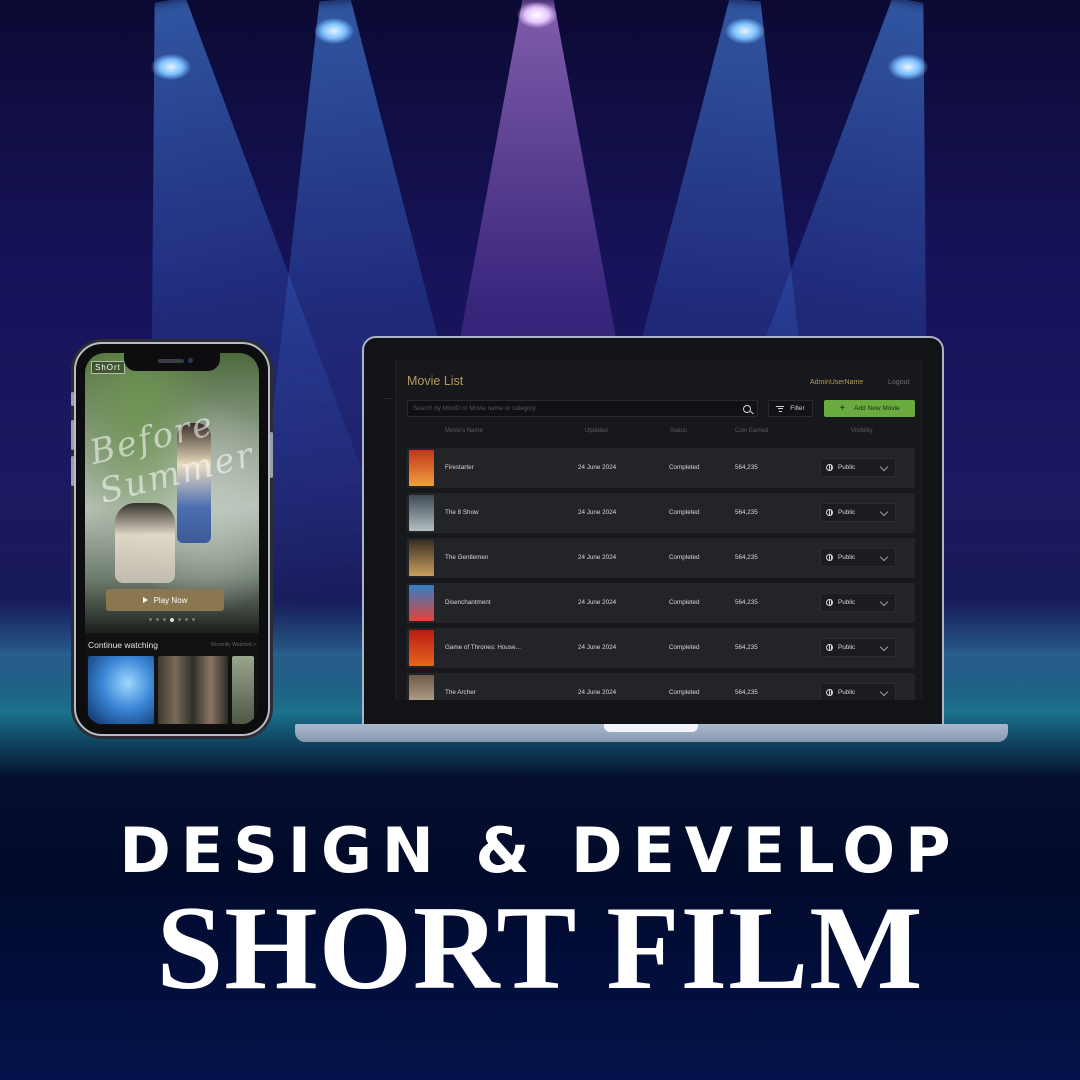 This screenshot has height=1080, width=1080. Describe the element at coordinates (836, 382) in the screenshot. I see `admin-username: AdminUserName` at that location.